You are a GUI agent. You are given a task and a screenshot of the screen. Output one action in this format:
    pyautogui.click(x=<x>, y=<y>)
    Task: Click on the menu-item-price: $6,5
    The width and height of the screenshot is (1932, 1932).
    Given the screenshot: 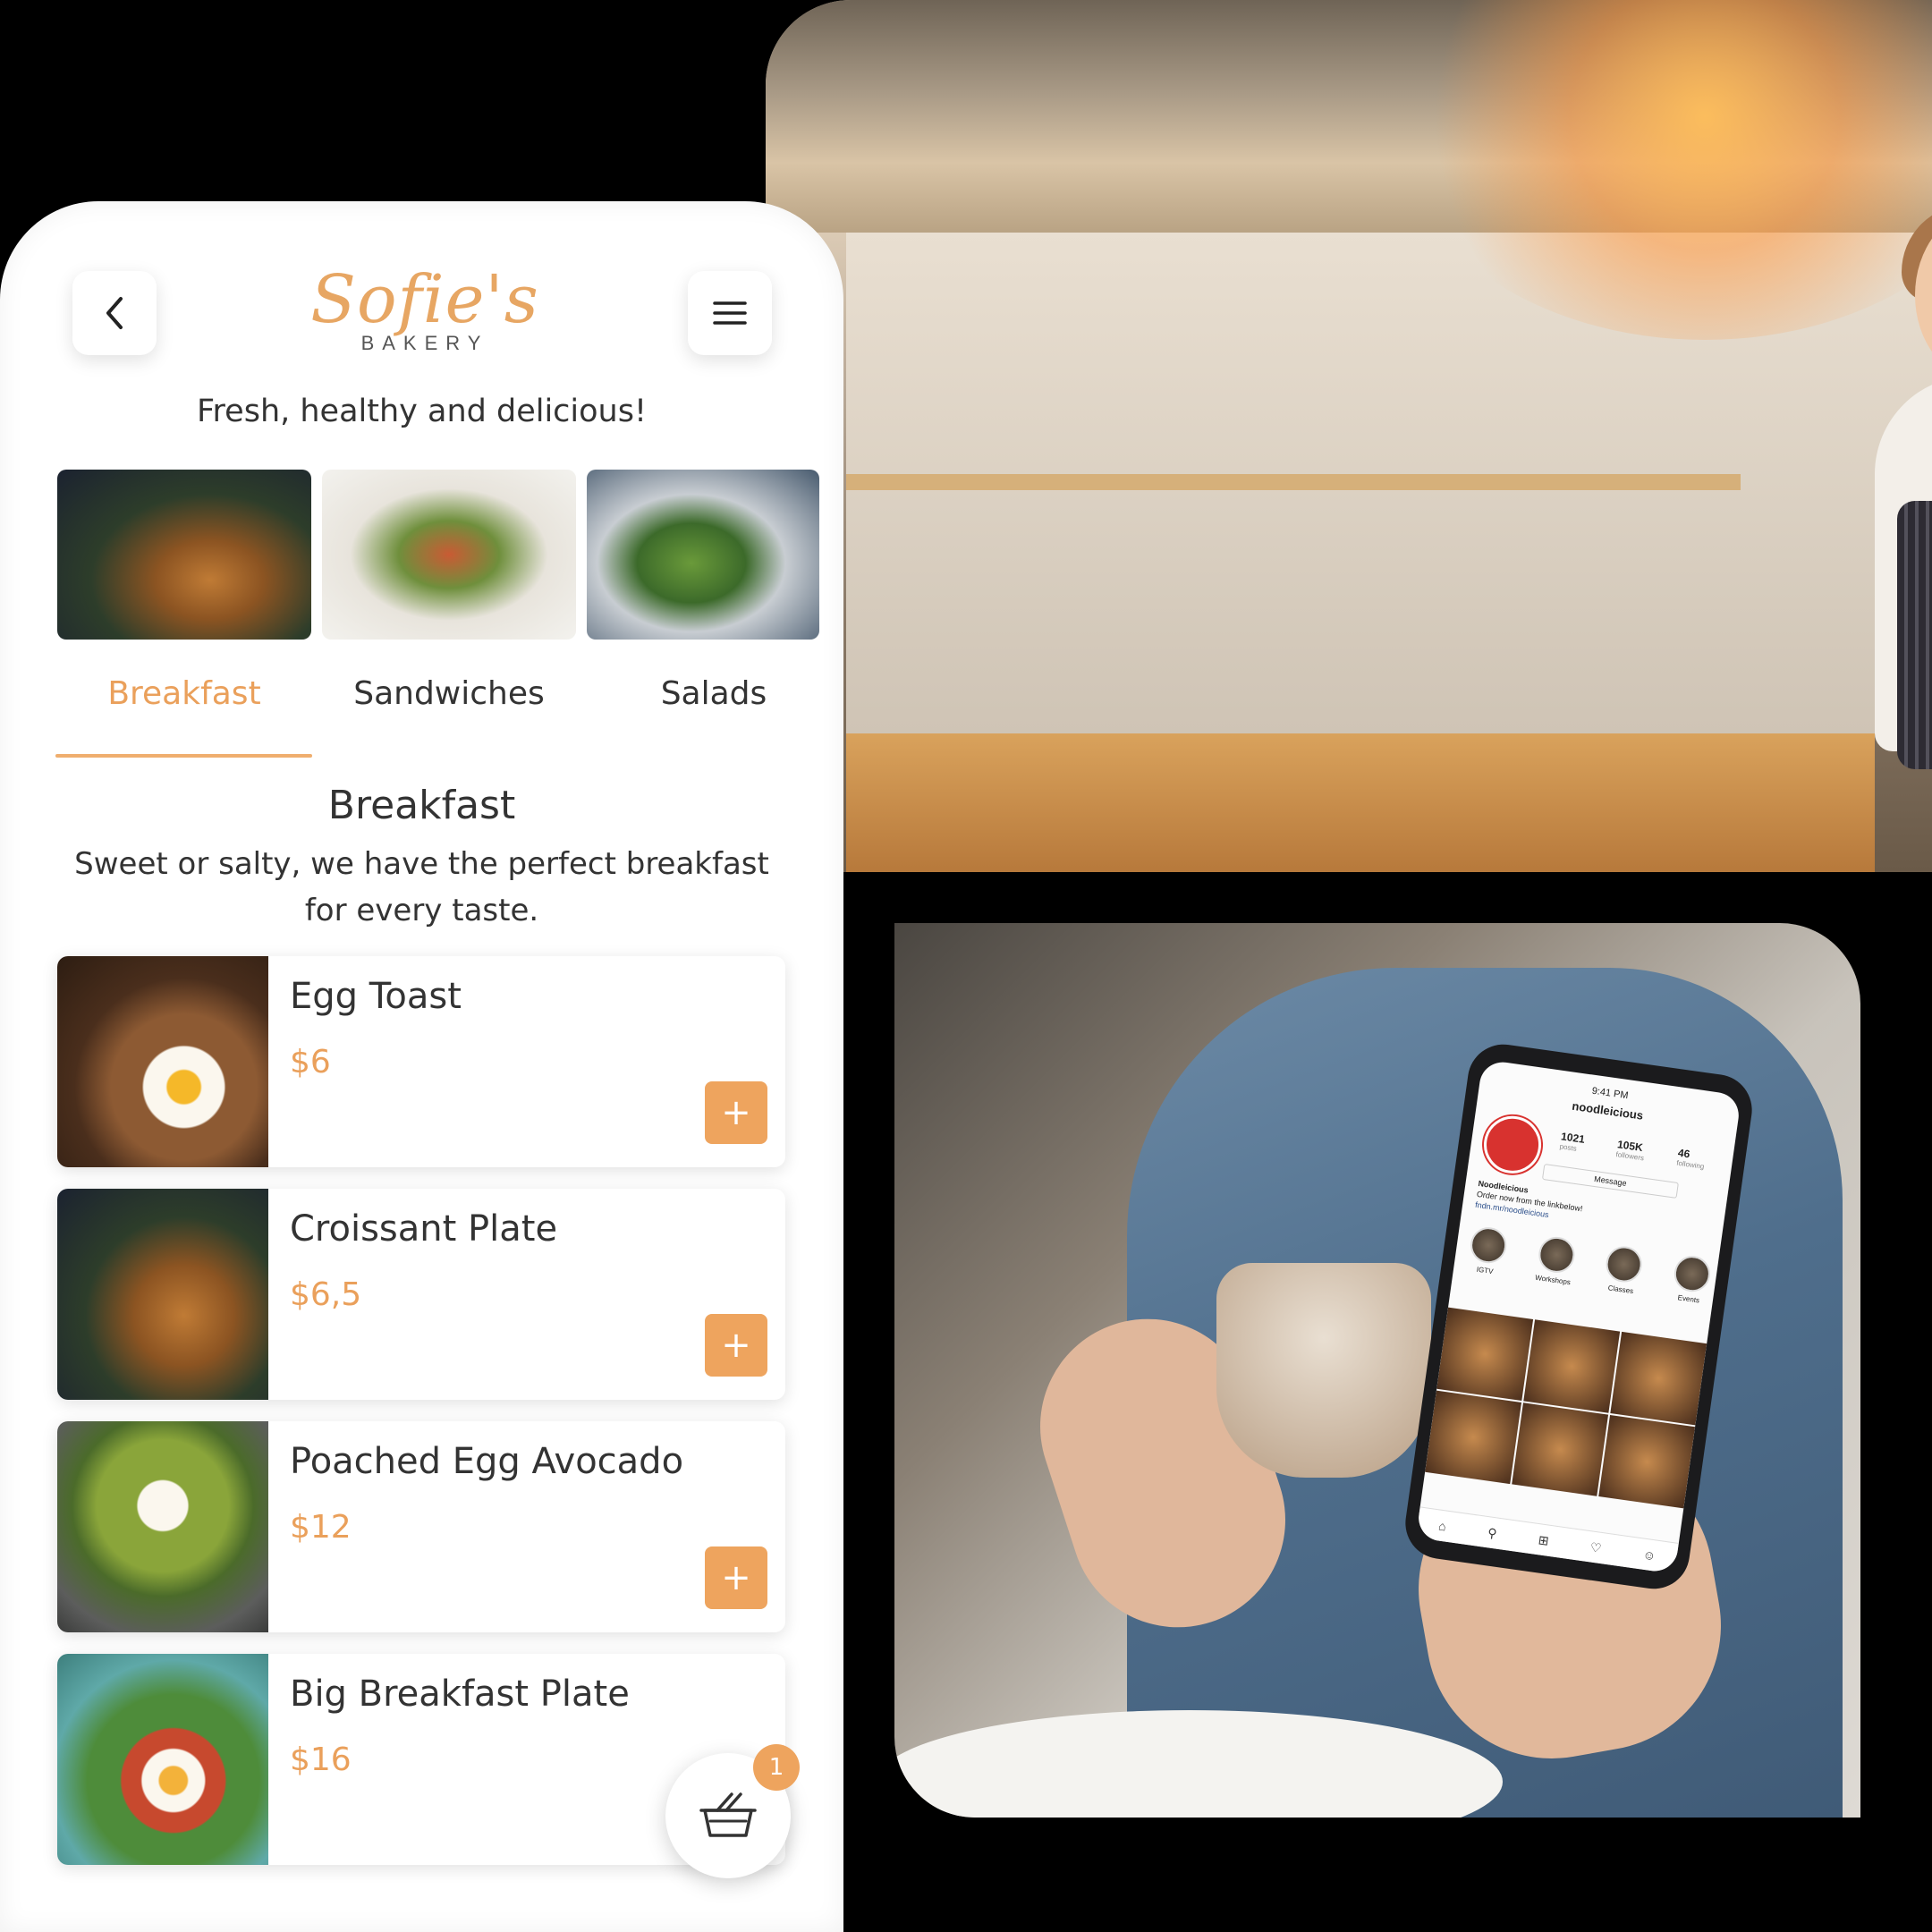 What is the action you would take?
    pyautogui.click(x=326, y=1294)
    